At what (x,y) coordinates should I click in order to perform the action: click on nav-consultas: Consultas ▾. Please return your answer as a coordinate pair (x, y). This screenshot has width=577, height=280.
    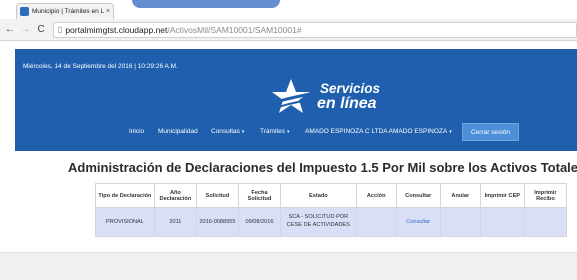
    Looking at the image, I should click on (227, 131).